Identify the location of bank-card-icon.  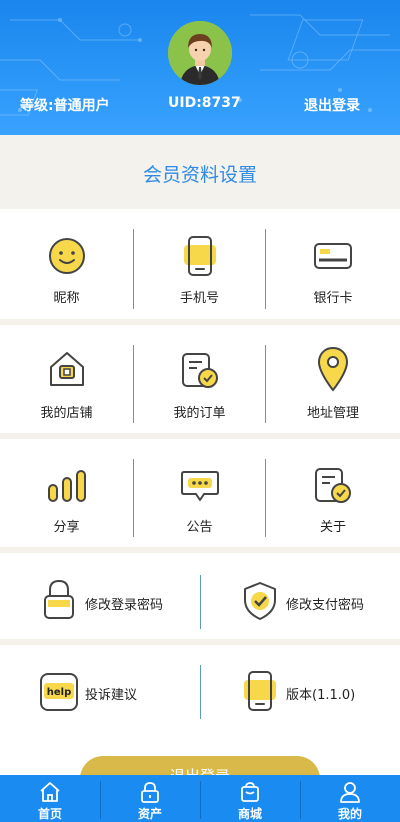
(333, 256).